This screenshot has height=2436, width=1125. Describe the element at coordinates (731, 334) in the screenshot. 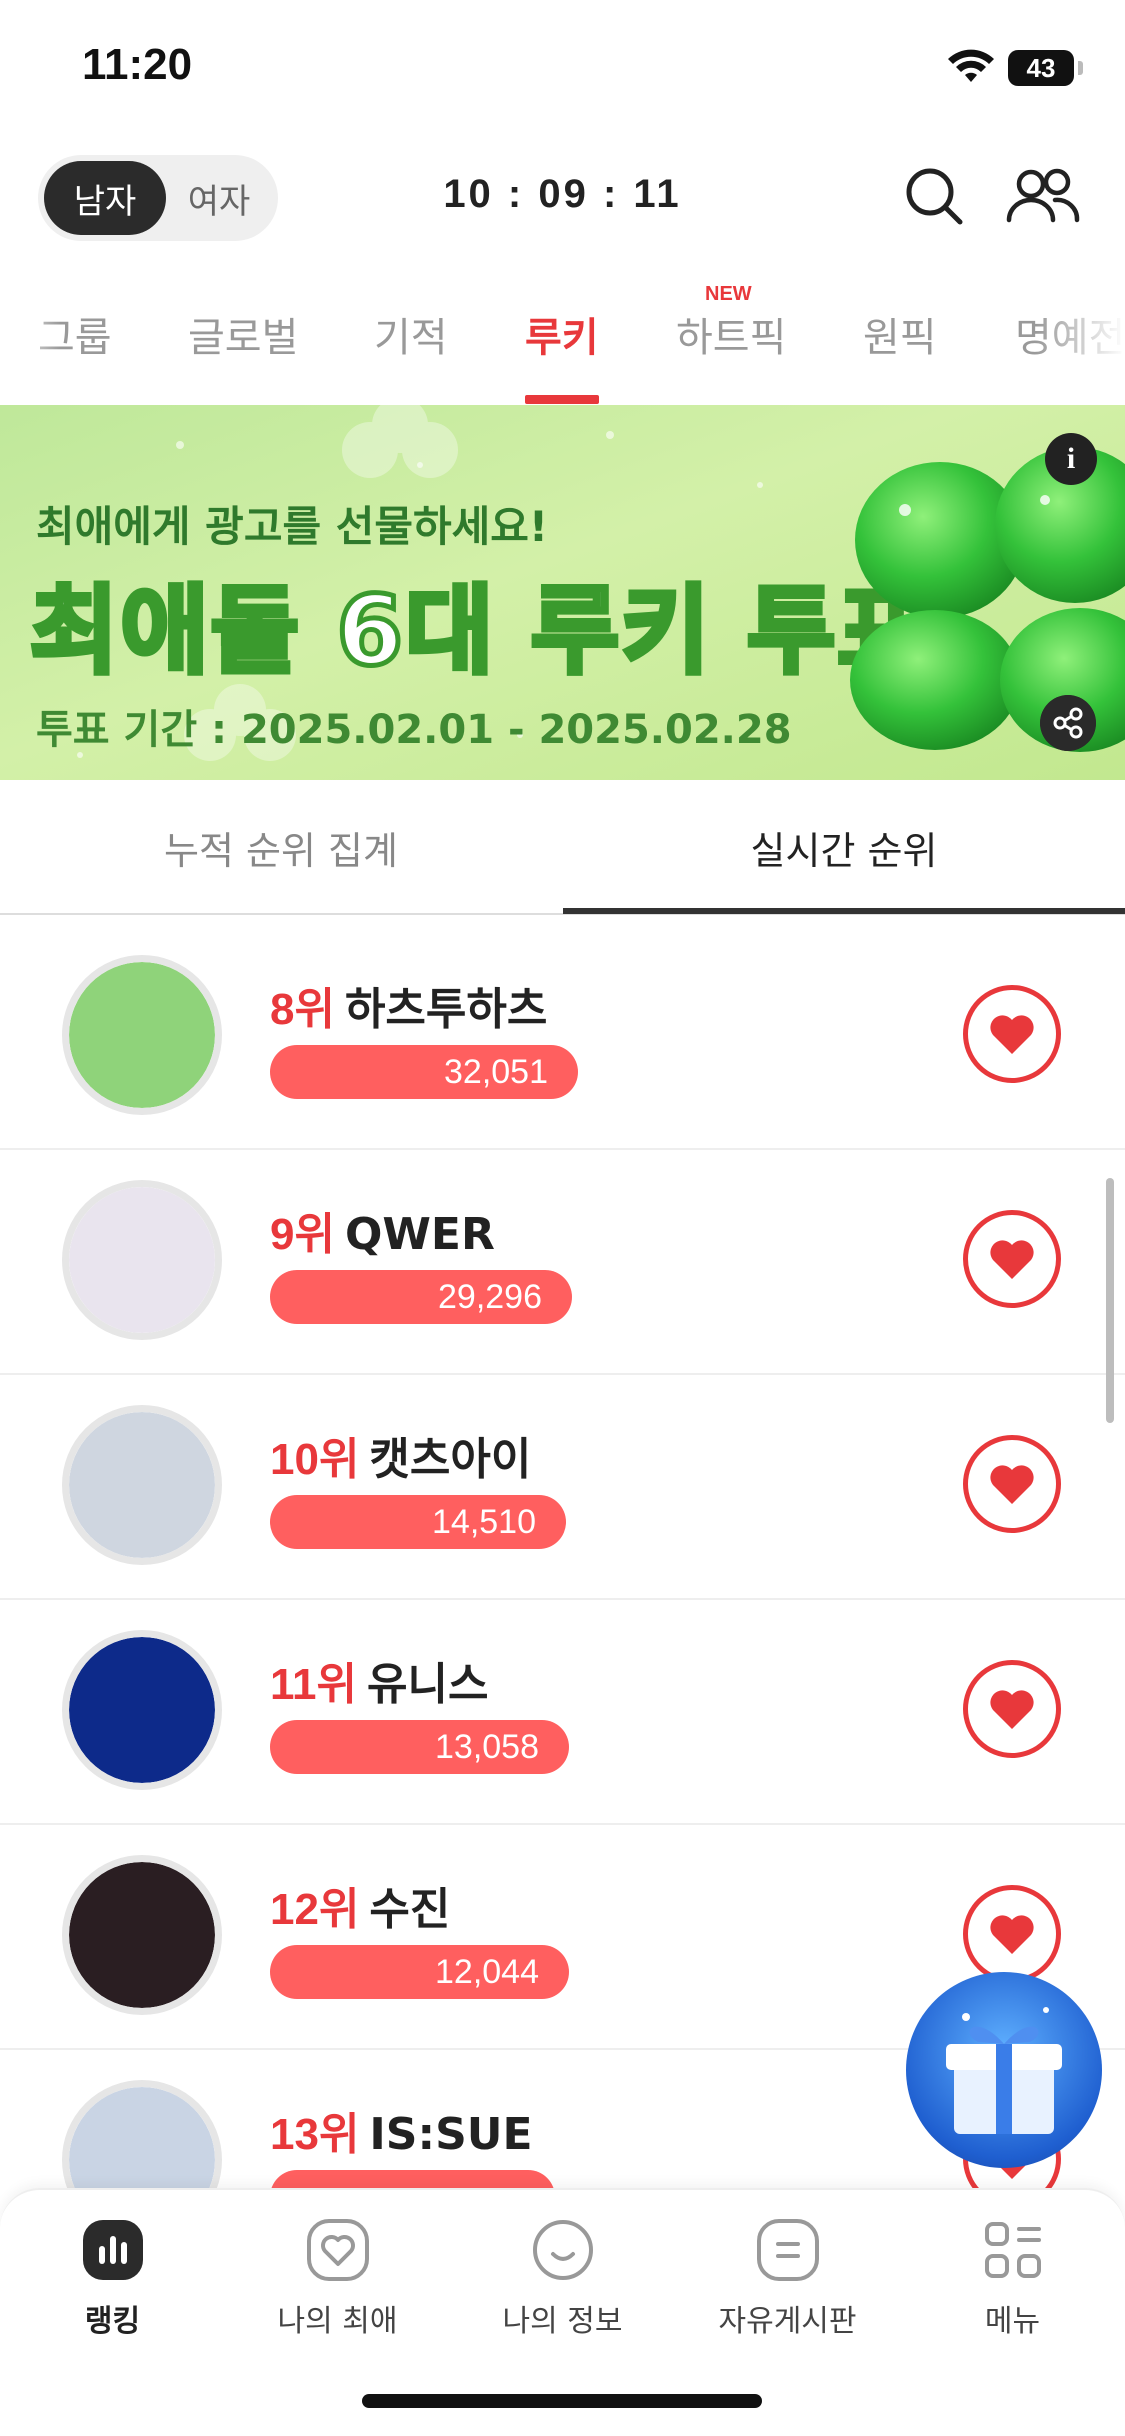

I see `tab-heartpick: 하트픽` at that location.